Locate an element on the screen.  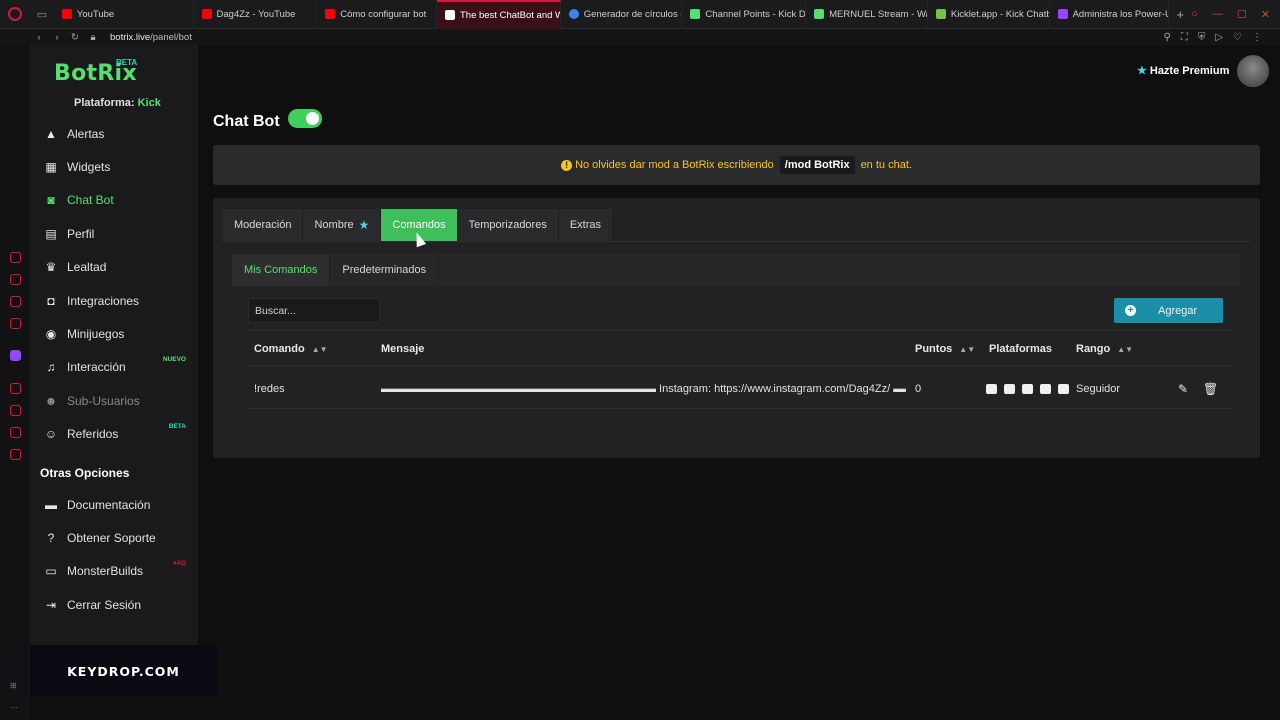
sidebar-item-lealtad: ♛ Lealtad is located at coordinates (114, 267).